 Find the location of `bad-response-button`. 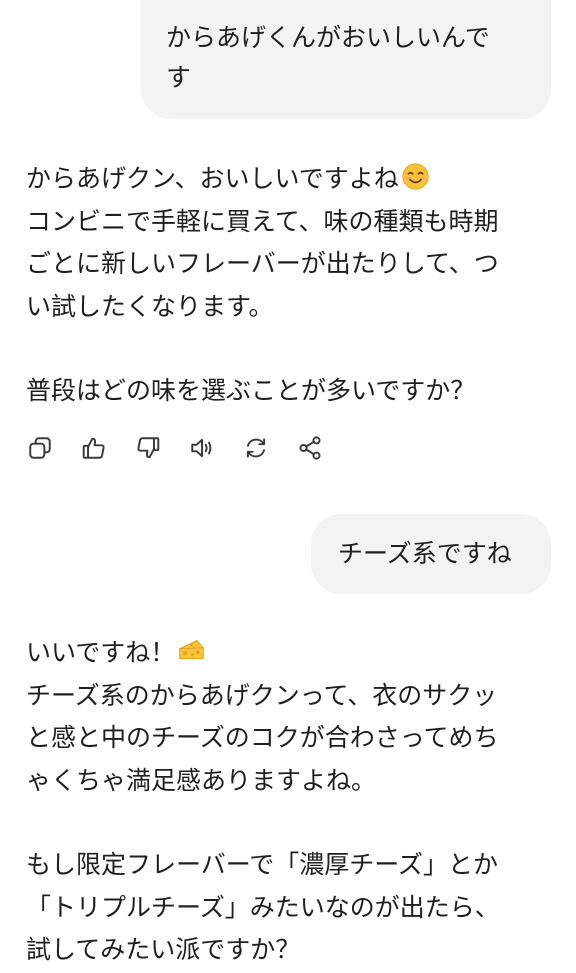

bad-response-button is located at coordinates (148, 448).